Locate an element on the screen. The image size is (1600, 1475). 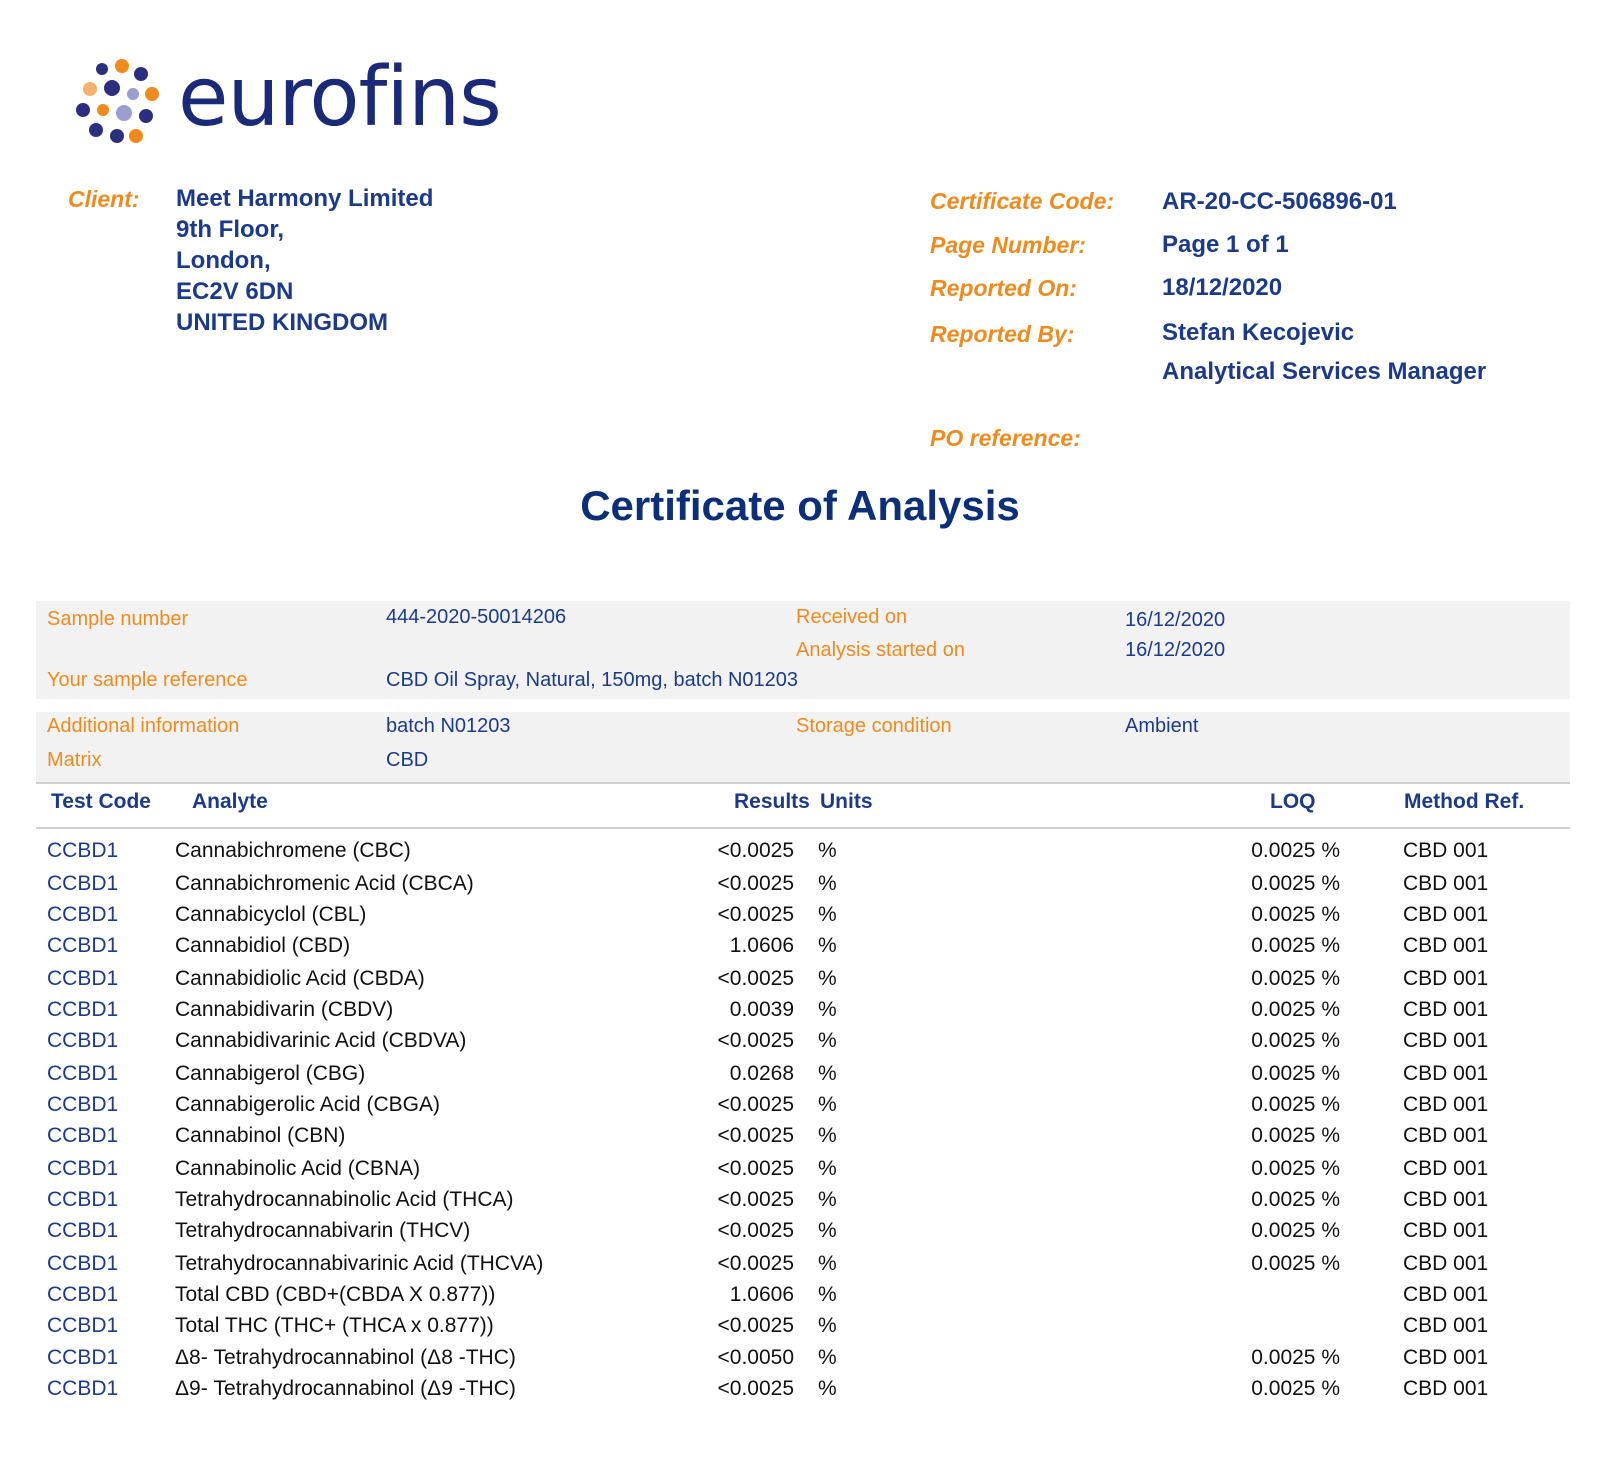
cell-analyte: Total THC (THC+ (THCA x 0.877)) is located at coordinates (334, 1325).